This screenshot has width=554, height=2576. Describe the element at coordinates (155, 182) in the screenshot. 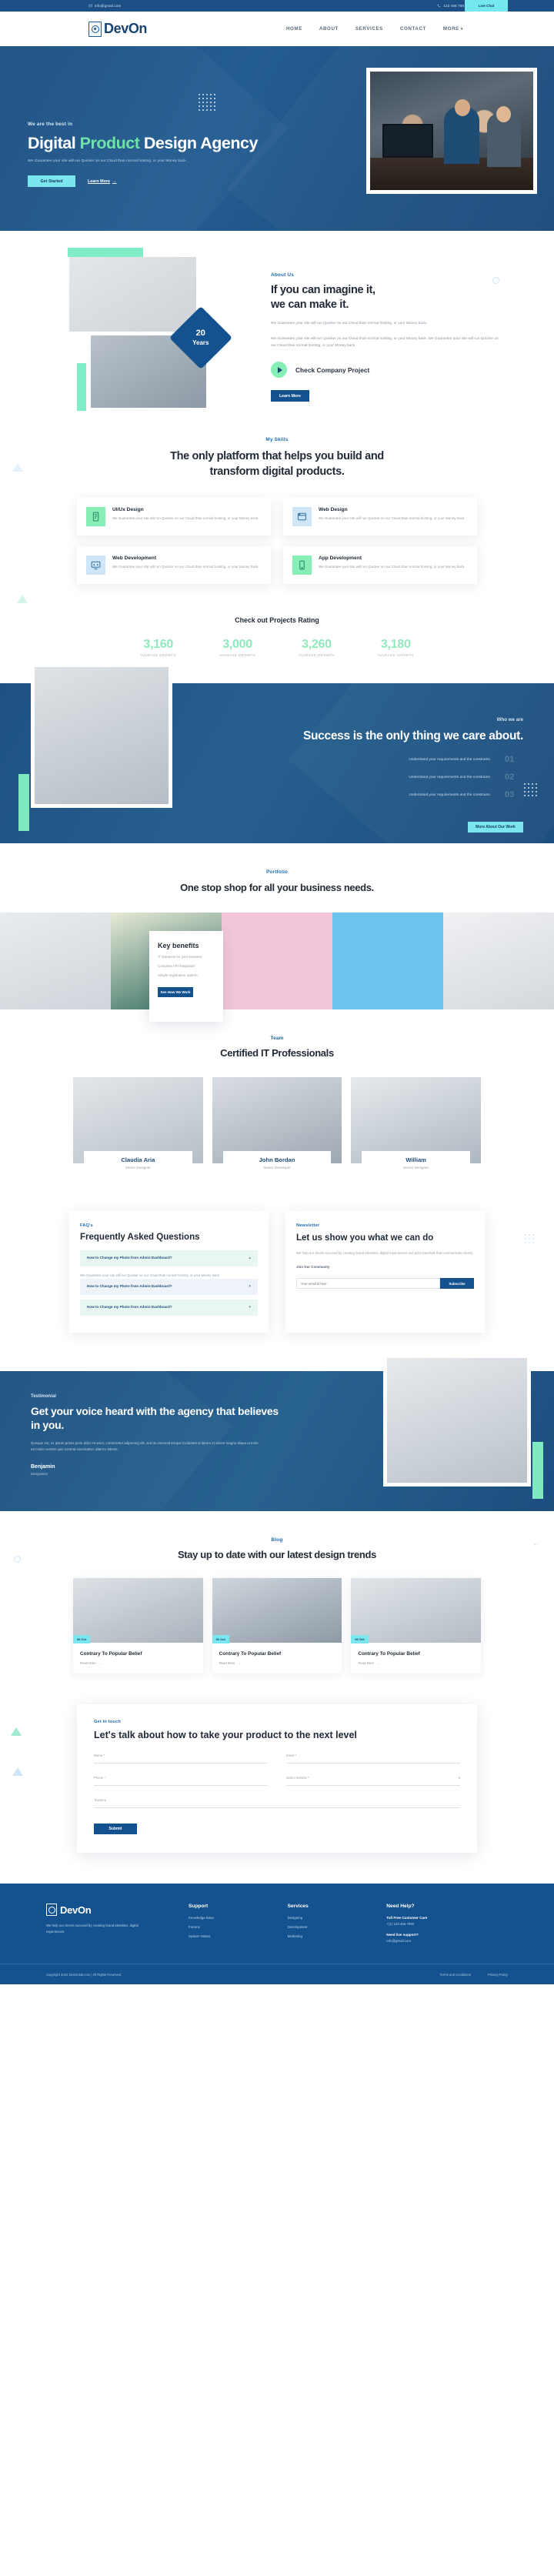

I see `hero-actions: Get Started Learn More →` at that location.